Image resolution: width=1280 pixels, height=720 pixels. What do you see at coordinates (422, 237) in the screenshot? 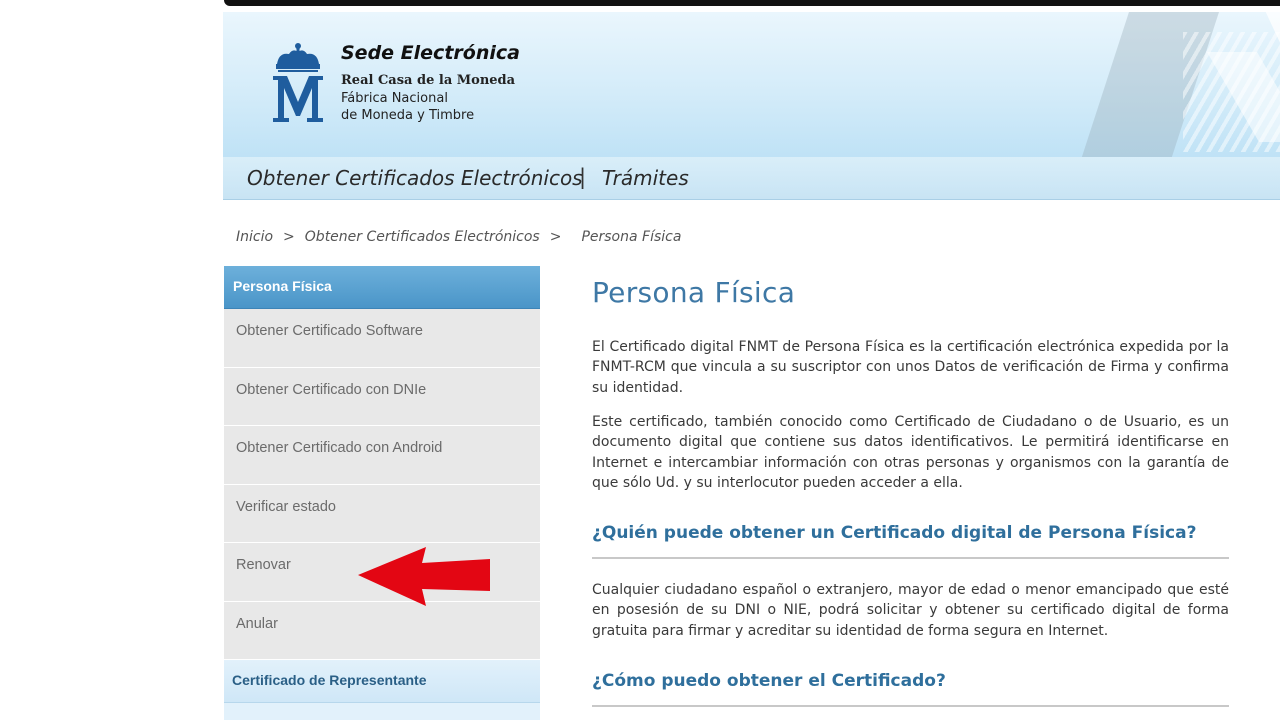
I see `breadcrumb-item-obtener-certificados: Obtener Certificados Electrónicos` at bounding box center [422, 237].